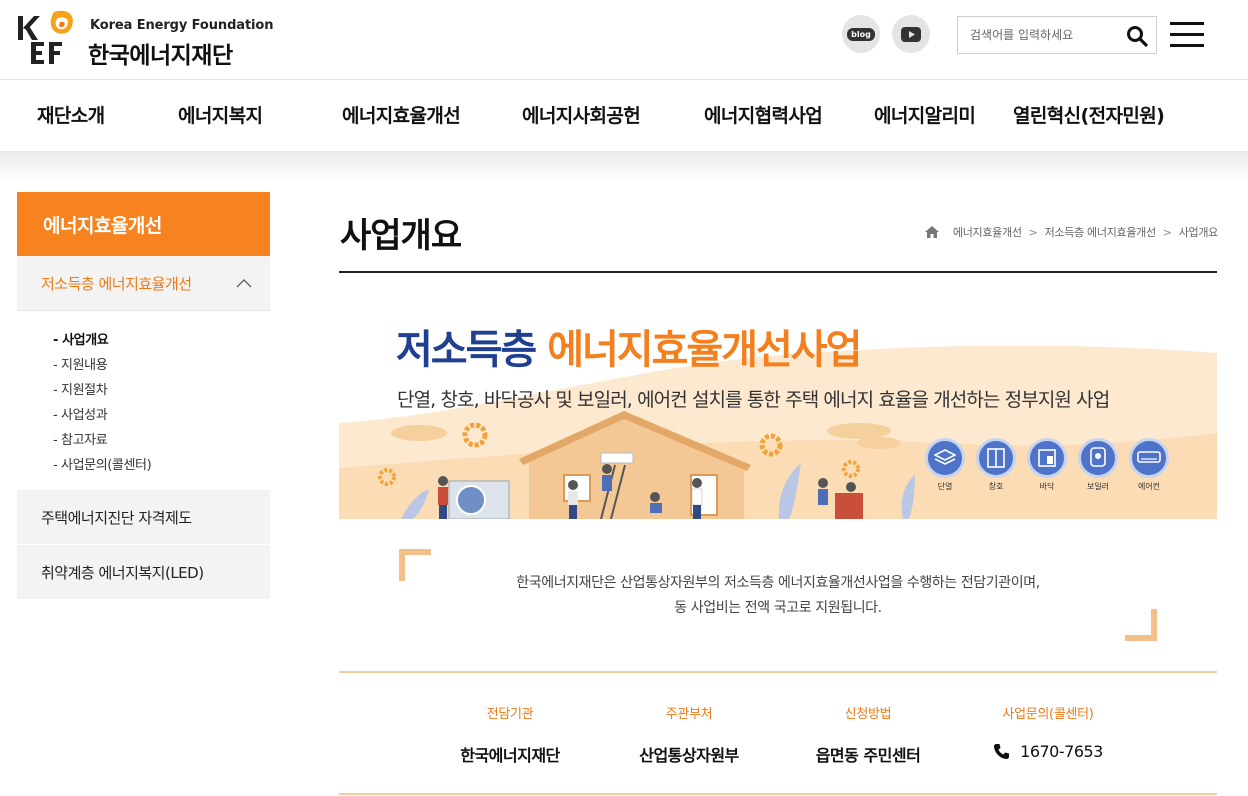 The height and width of the screenshot is (796, 1248). I want to click on youtube-icon, so click(911, 34).